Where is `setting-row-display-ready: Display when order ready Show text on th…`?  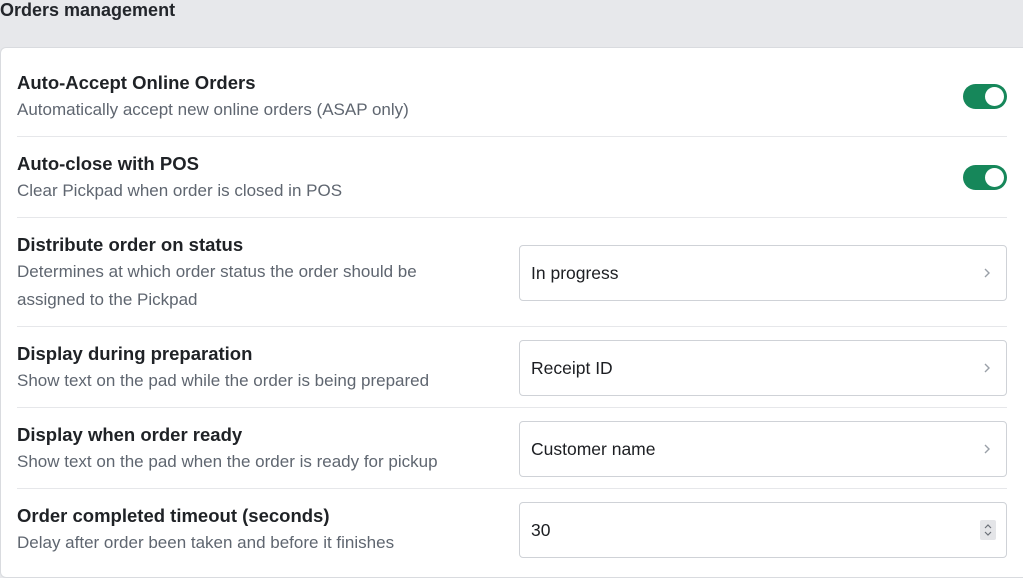 setting-row-display-ready: Display when order ready Show text on th… is located at coordinates (512, 448).